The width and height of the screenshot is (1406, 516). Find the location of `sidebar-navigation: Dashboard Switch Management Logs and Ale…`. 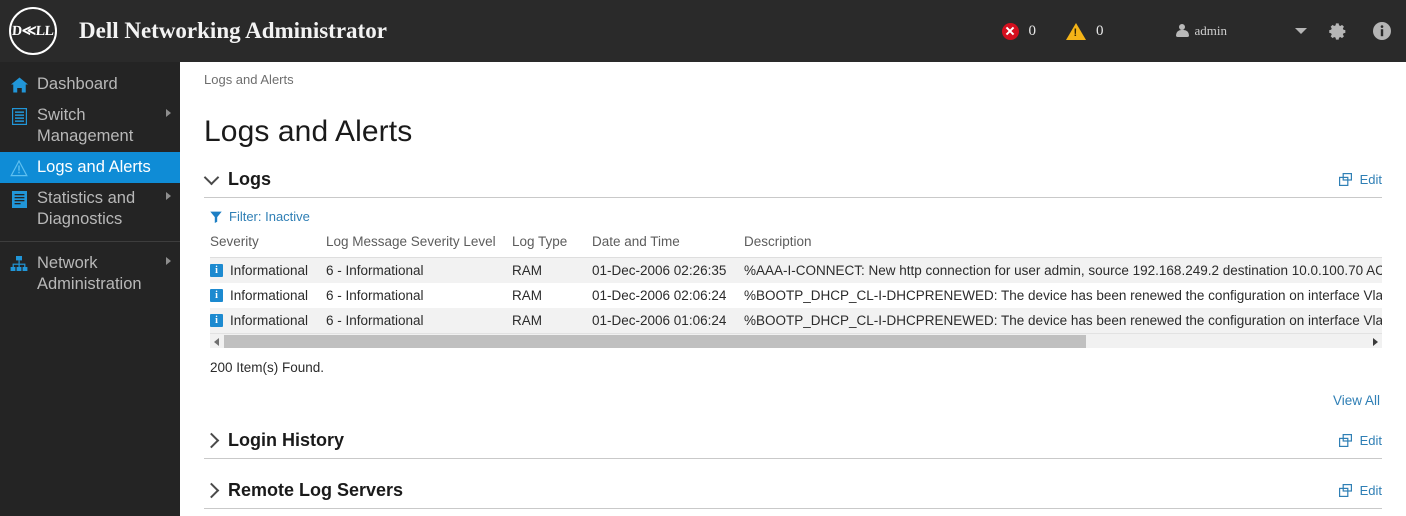

sidebar-navigation: Dashboard Switch Management Logs and Ale… is located at coordinates (90, 289).